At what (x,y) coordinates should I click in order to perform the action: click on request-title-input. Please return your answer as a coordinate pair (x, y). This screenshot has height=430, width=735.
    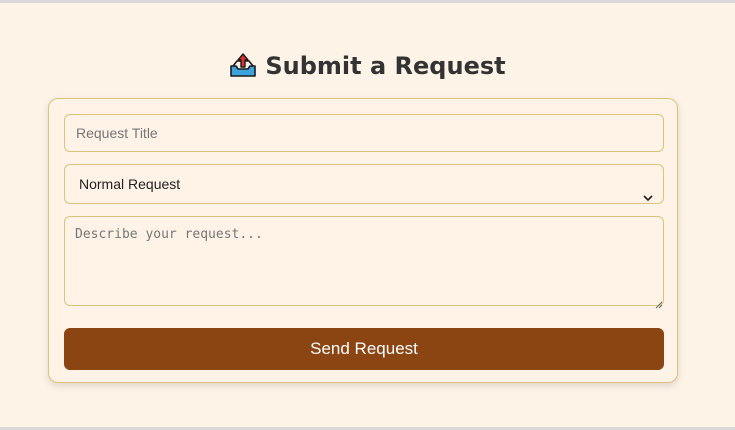
    Looking at the image, I should click on (364, 133).